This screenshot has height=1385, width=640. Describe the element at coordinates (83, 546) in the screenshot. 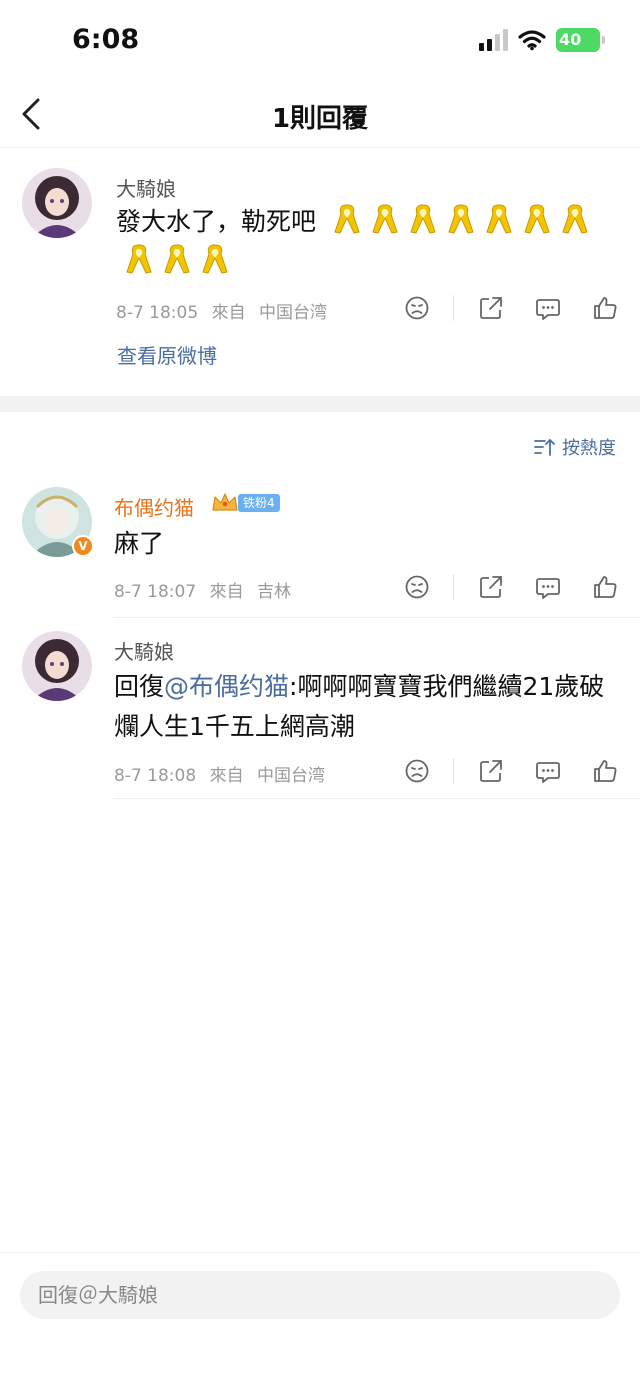

I see `verified-badge: V` at that location.